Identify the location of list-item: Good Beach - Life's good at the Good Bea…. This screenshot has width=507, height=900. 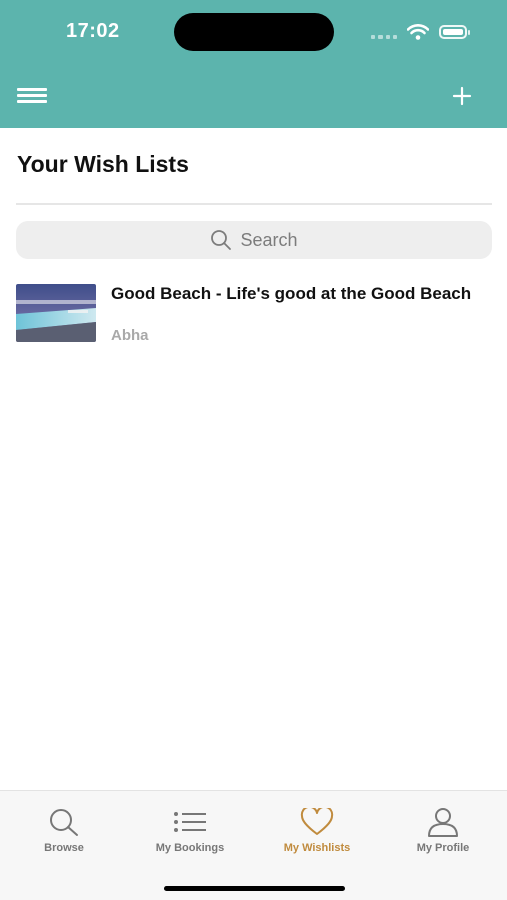
(254, 315).